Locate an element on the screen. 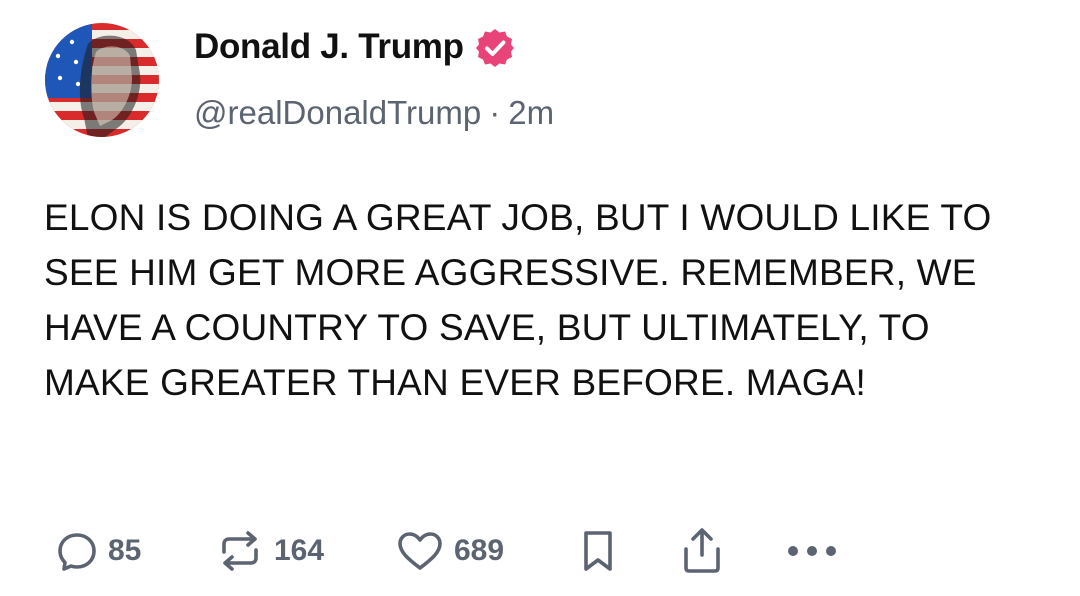 This screenshot has width=1080, height=596. share-icon is located at coordinates (702, 550).